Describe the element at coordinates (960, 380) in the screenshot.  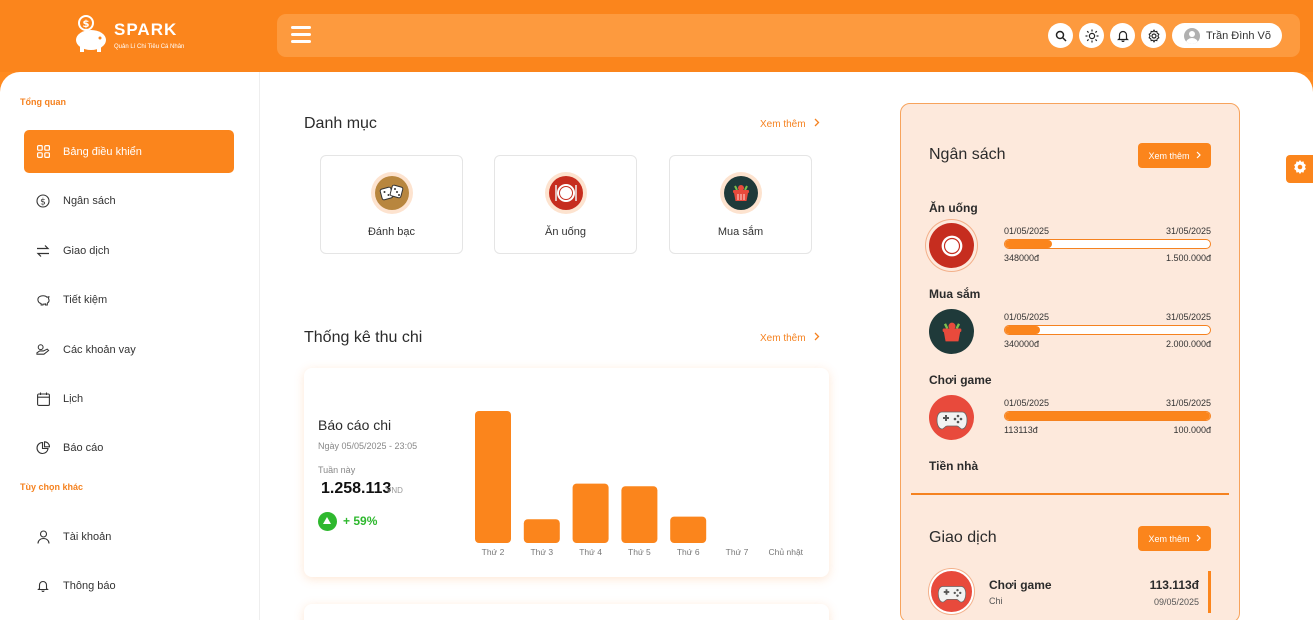
I see `budget-item-name: Chơi game` at that location.